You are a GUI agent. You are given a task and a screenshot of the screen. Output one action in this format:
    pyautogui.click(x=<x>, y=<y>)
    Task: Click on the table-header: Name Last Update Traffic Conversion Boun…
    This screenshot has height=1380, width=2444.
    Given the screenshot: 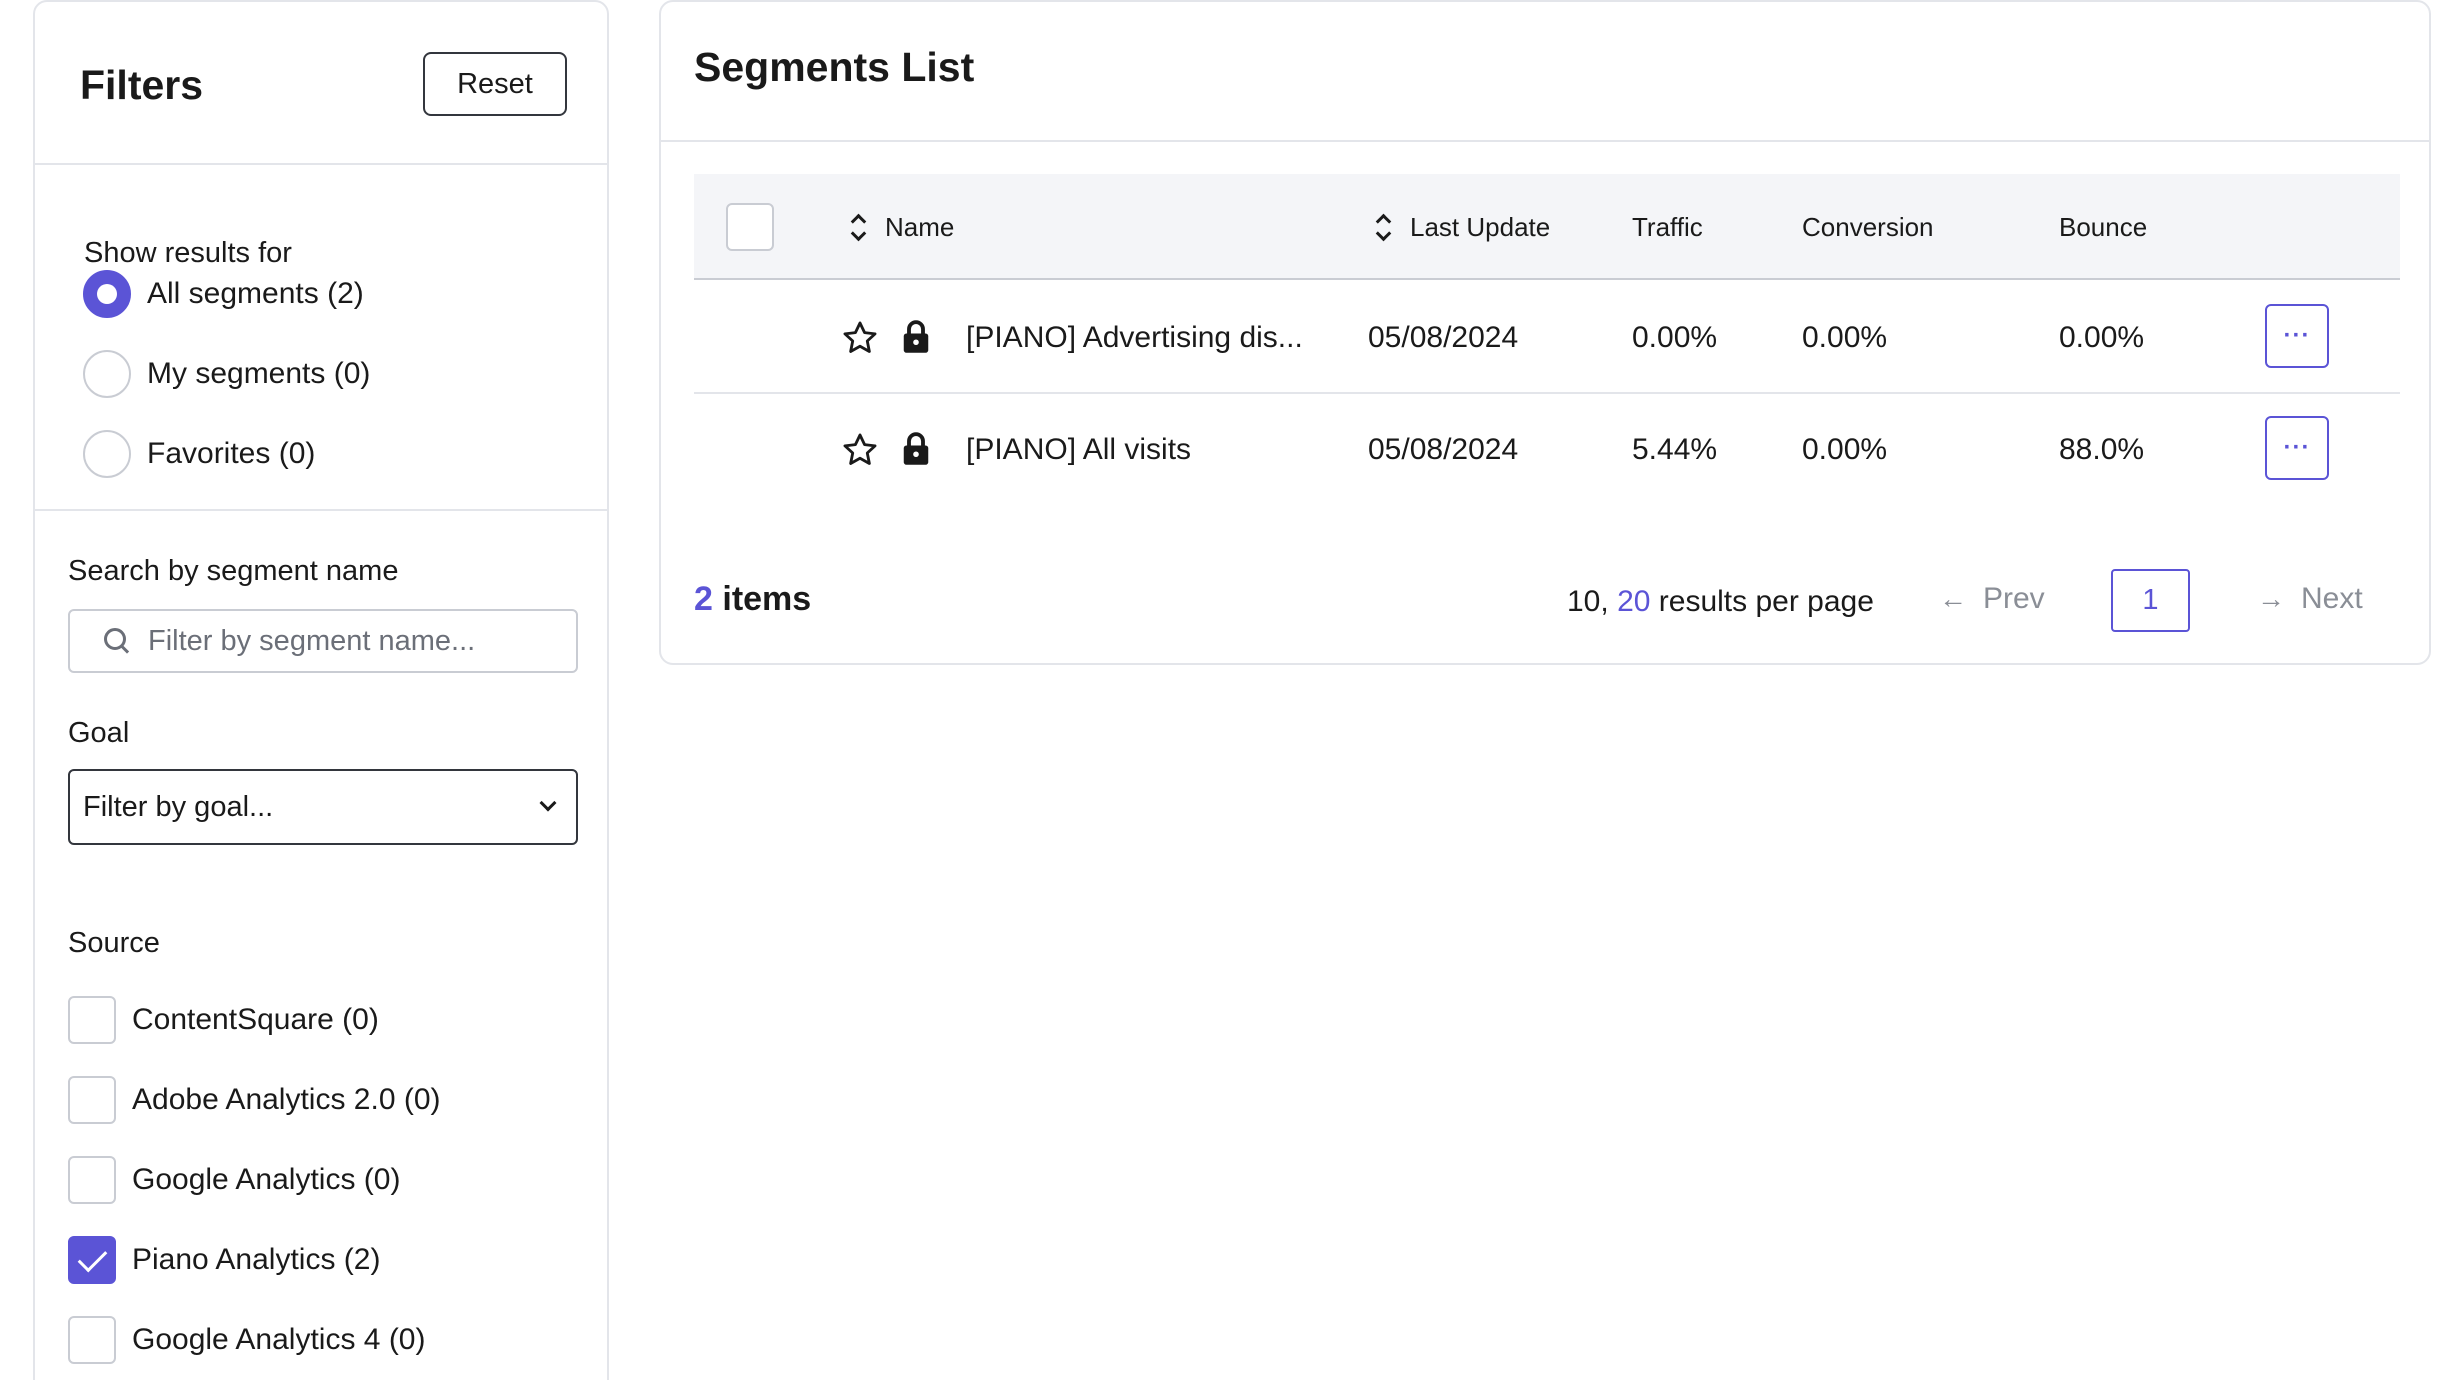 What is the action you would take?
    pyautogui.click(x=1547, y=227)
    